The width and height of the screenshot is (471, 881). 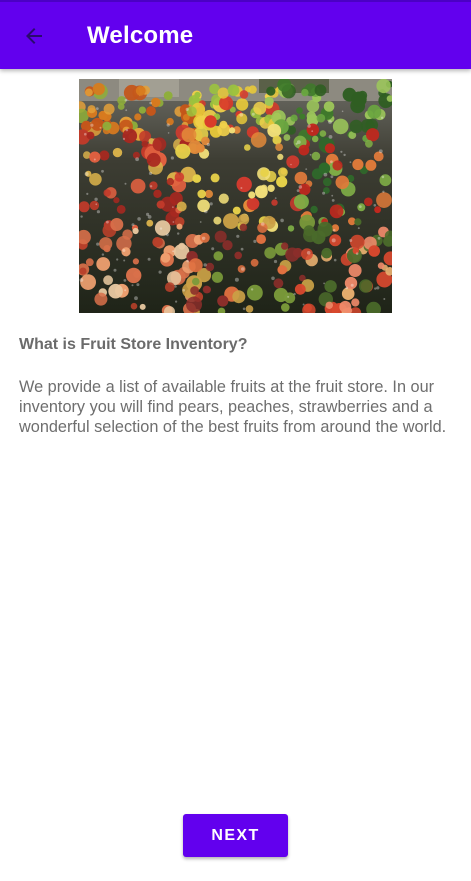 What do you see at coordinates (235, 835) in the screenshot?
I see `next-button: NEXT` at bounding box center [235, 835].